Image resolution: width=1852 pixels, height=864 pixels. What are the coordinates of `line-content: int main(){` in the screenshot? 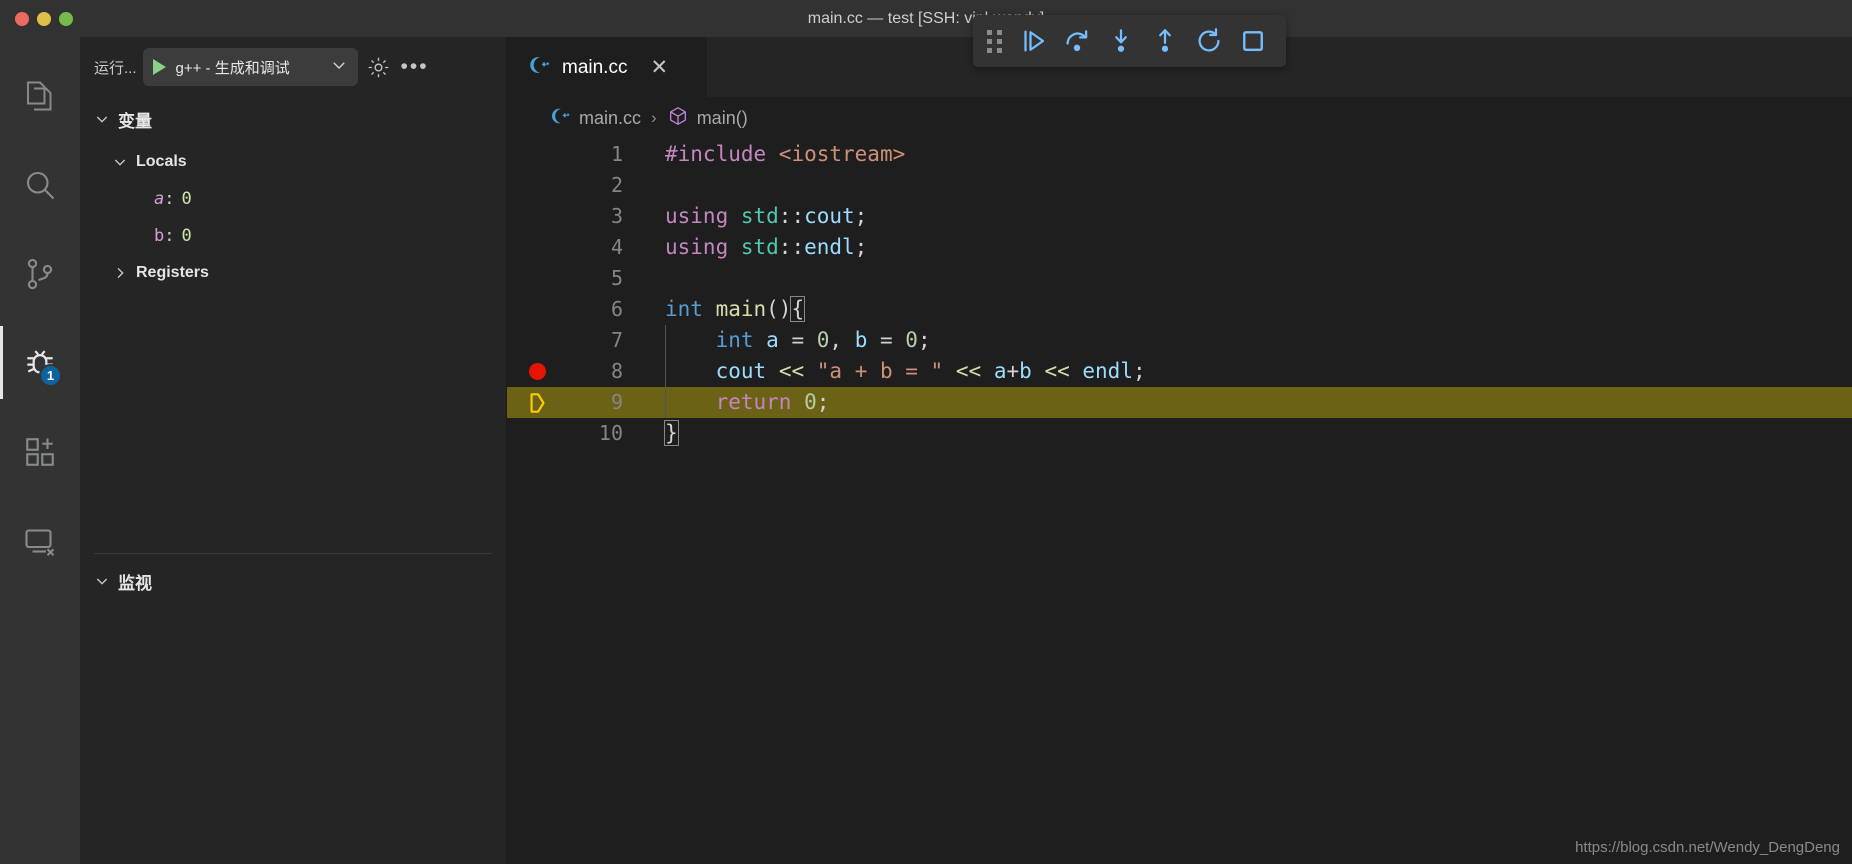 It's located at (715, 309).